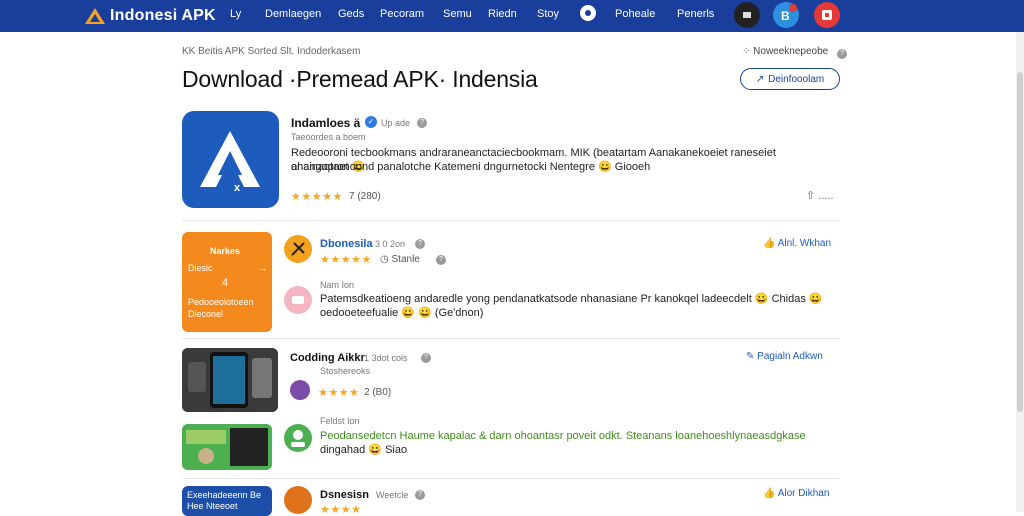 The image size is (1024, 516). What do you see at coordinates (298, 300) in the screenshot?
I see `item1-review-avatar` at bounding box center [298, 300].